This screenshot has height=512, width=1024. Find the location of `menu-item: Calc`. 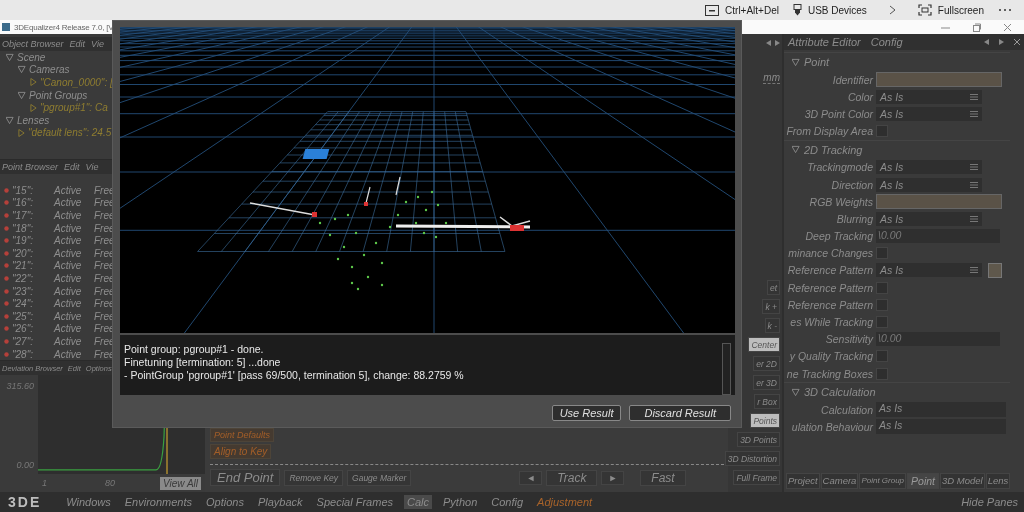

menu-item: Calc is located at coordinates (418, 502).